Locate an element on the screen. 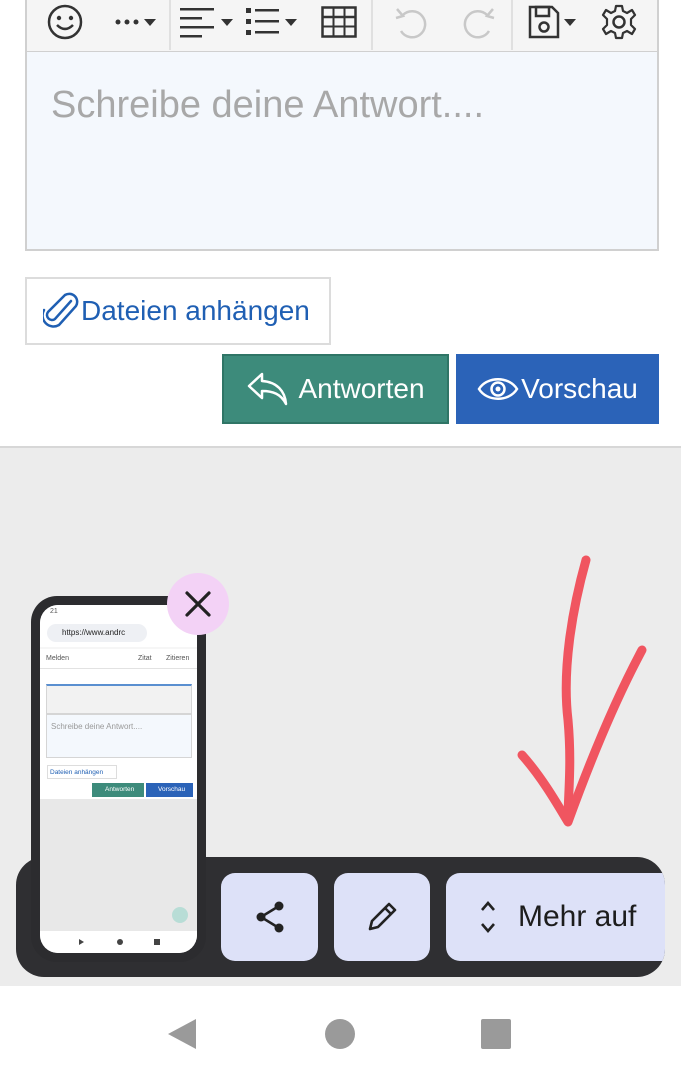 Image resolution: width=681 pixels, height=1080 pixels. redo-icon is located at coordinates (479, 22).